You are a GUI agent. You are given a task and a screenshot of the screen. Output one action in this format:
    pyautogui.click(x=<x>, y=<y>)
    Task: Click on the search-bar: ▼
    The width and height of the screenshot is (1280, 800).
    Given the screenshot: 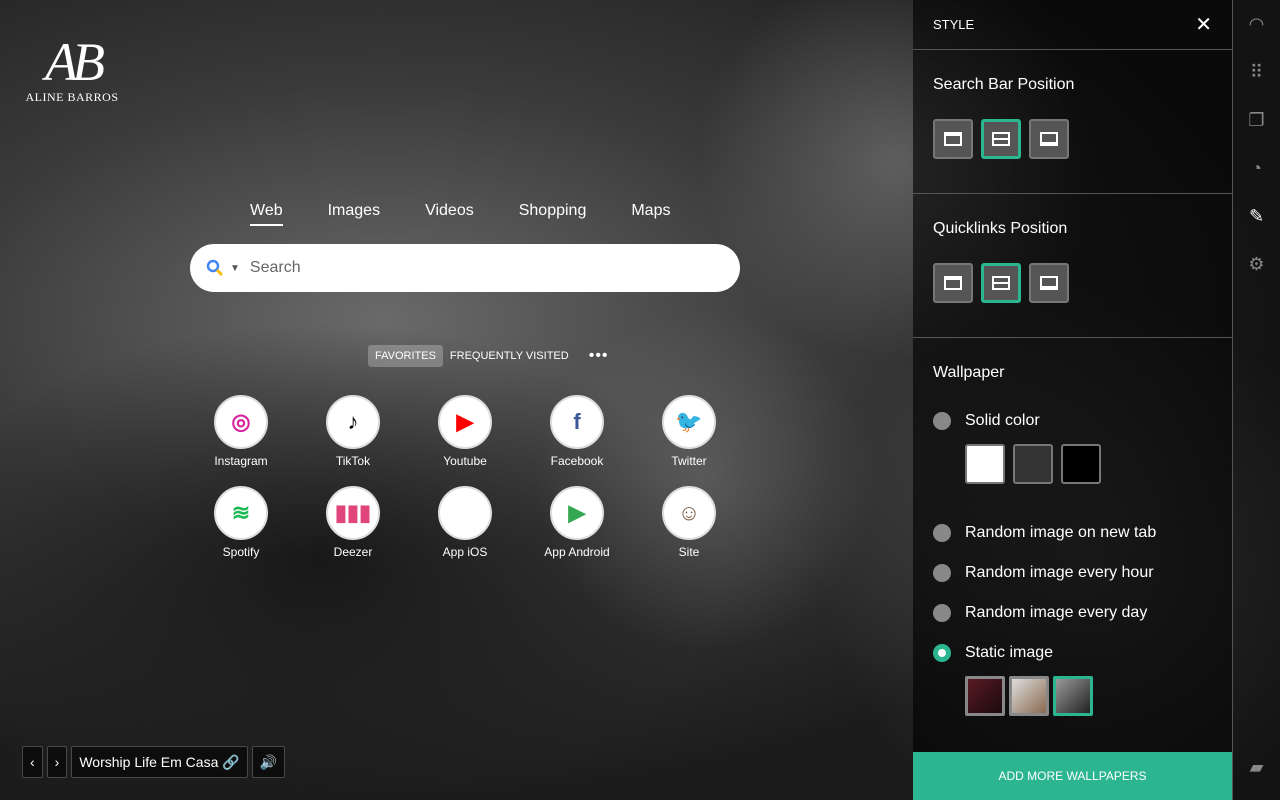 What is the action you would take?
    pyautogui.click(x=465, y=268)
    